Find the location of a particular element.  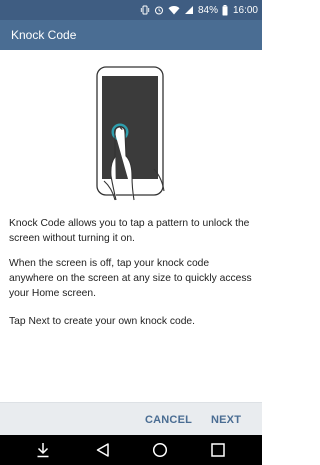

notification-down-icon is located at coordinates (43, 450).